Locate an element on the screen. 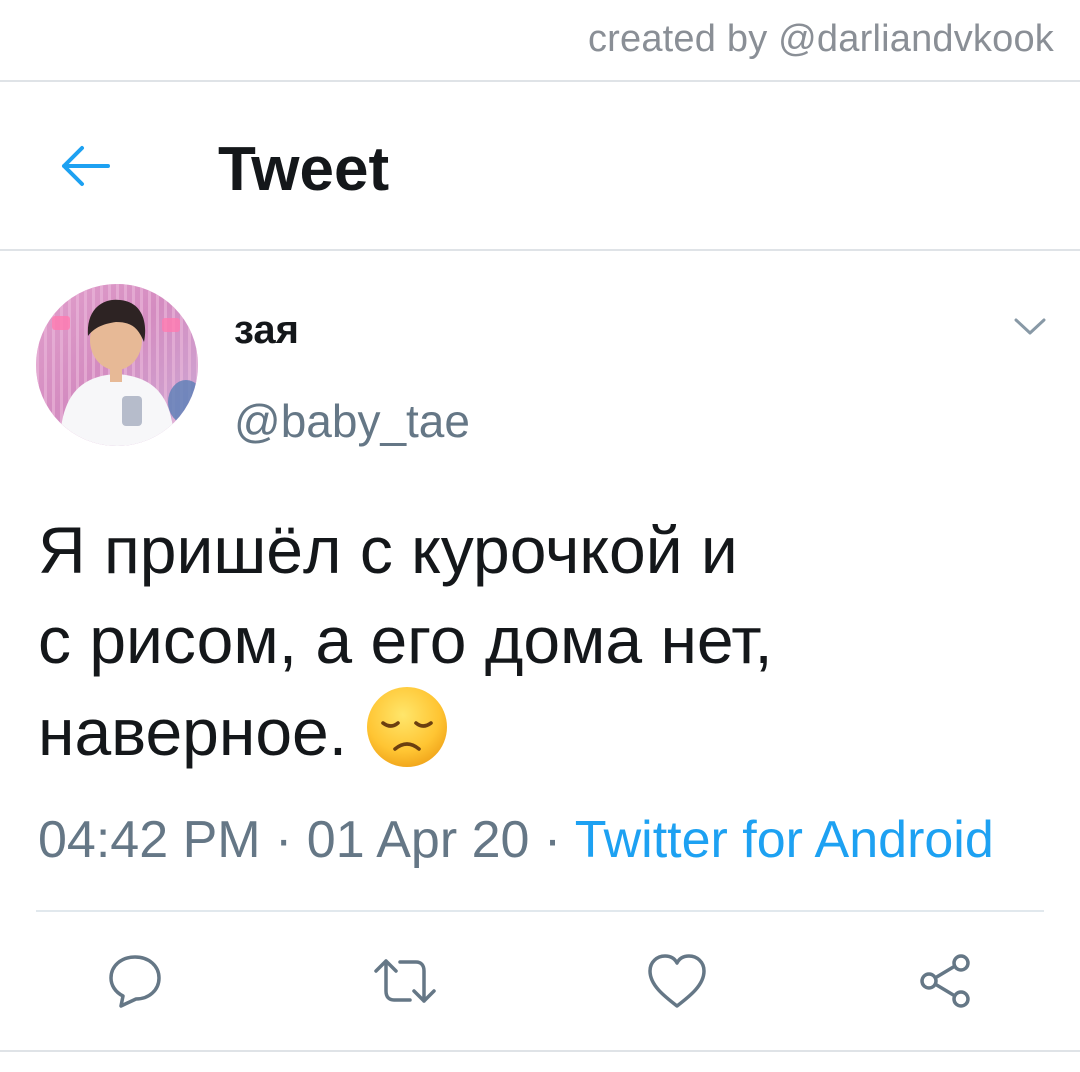 The height and width of the screenshot is (1072, 1080). avatar-photo is located at coordinates (117, 365).